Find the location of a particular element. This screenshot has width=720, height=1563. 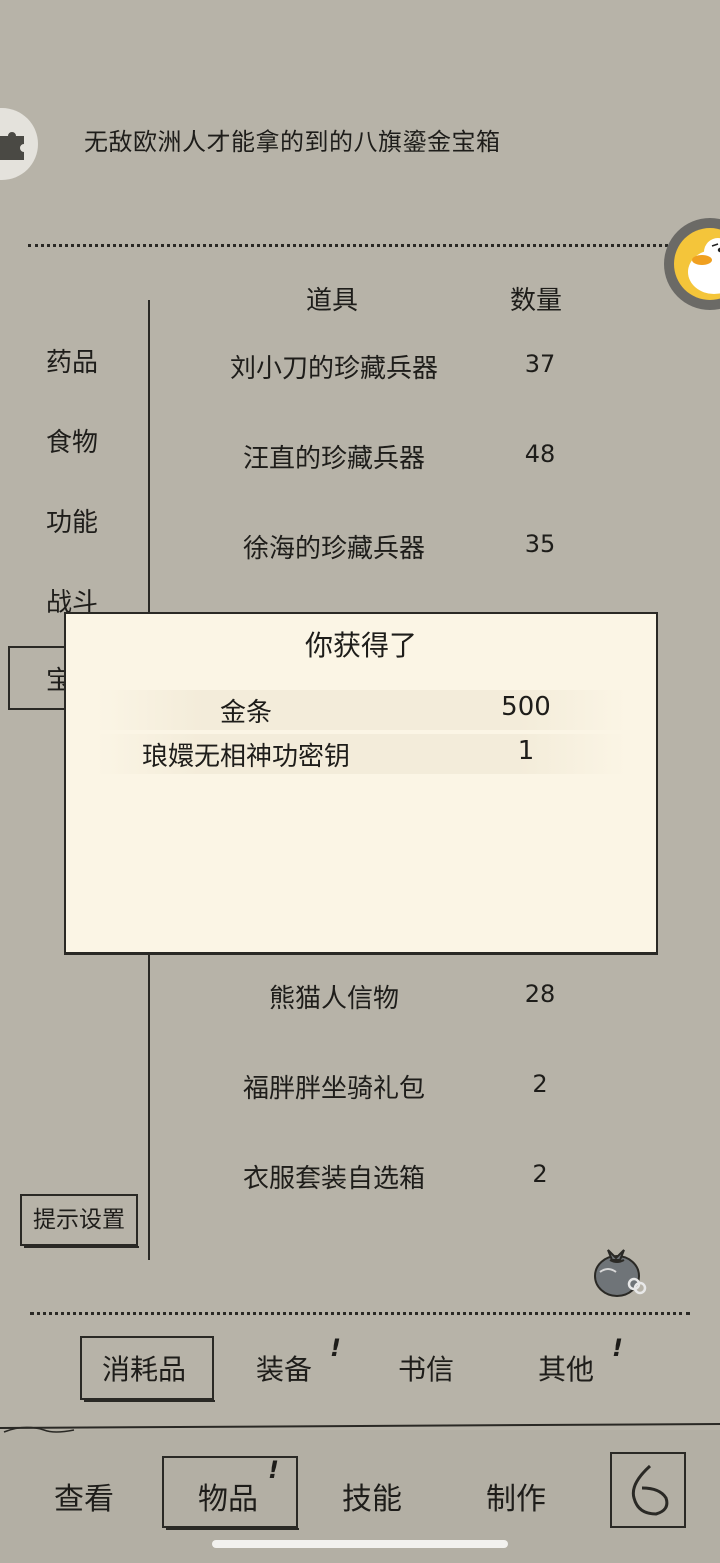

divider-top is located at coordinates (348, 245).